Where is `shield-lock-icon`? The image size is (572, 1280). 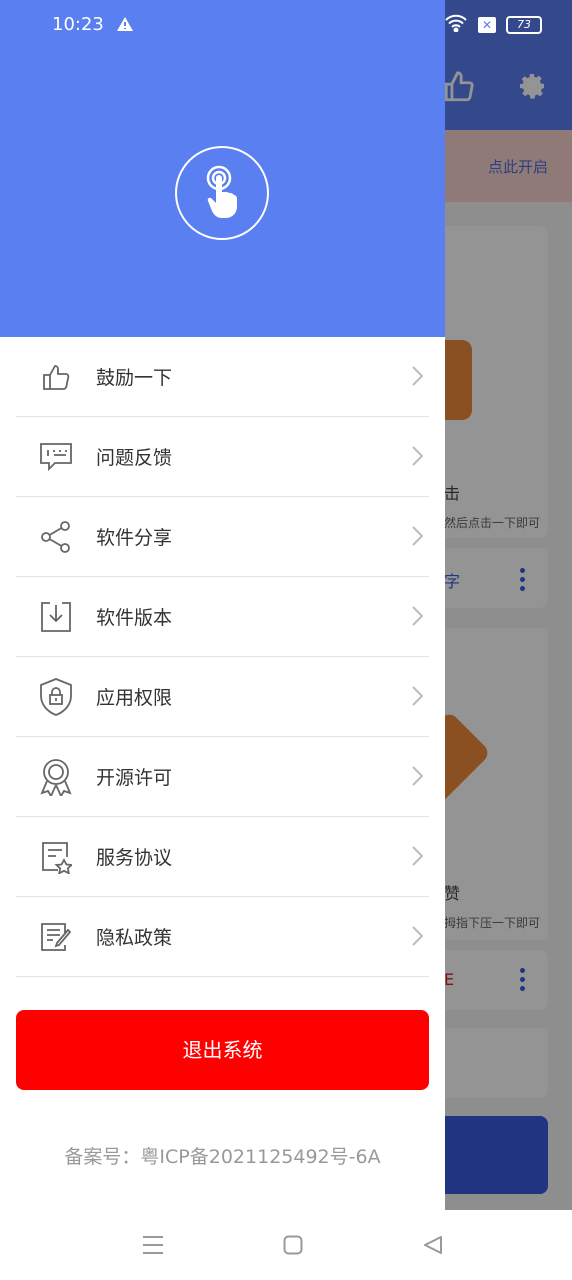
shield-lock-icon is located at coordinates (56, 696).